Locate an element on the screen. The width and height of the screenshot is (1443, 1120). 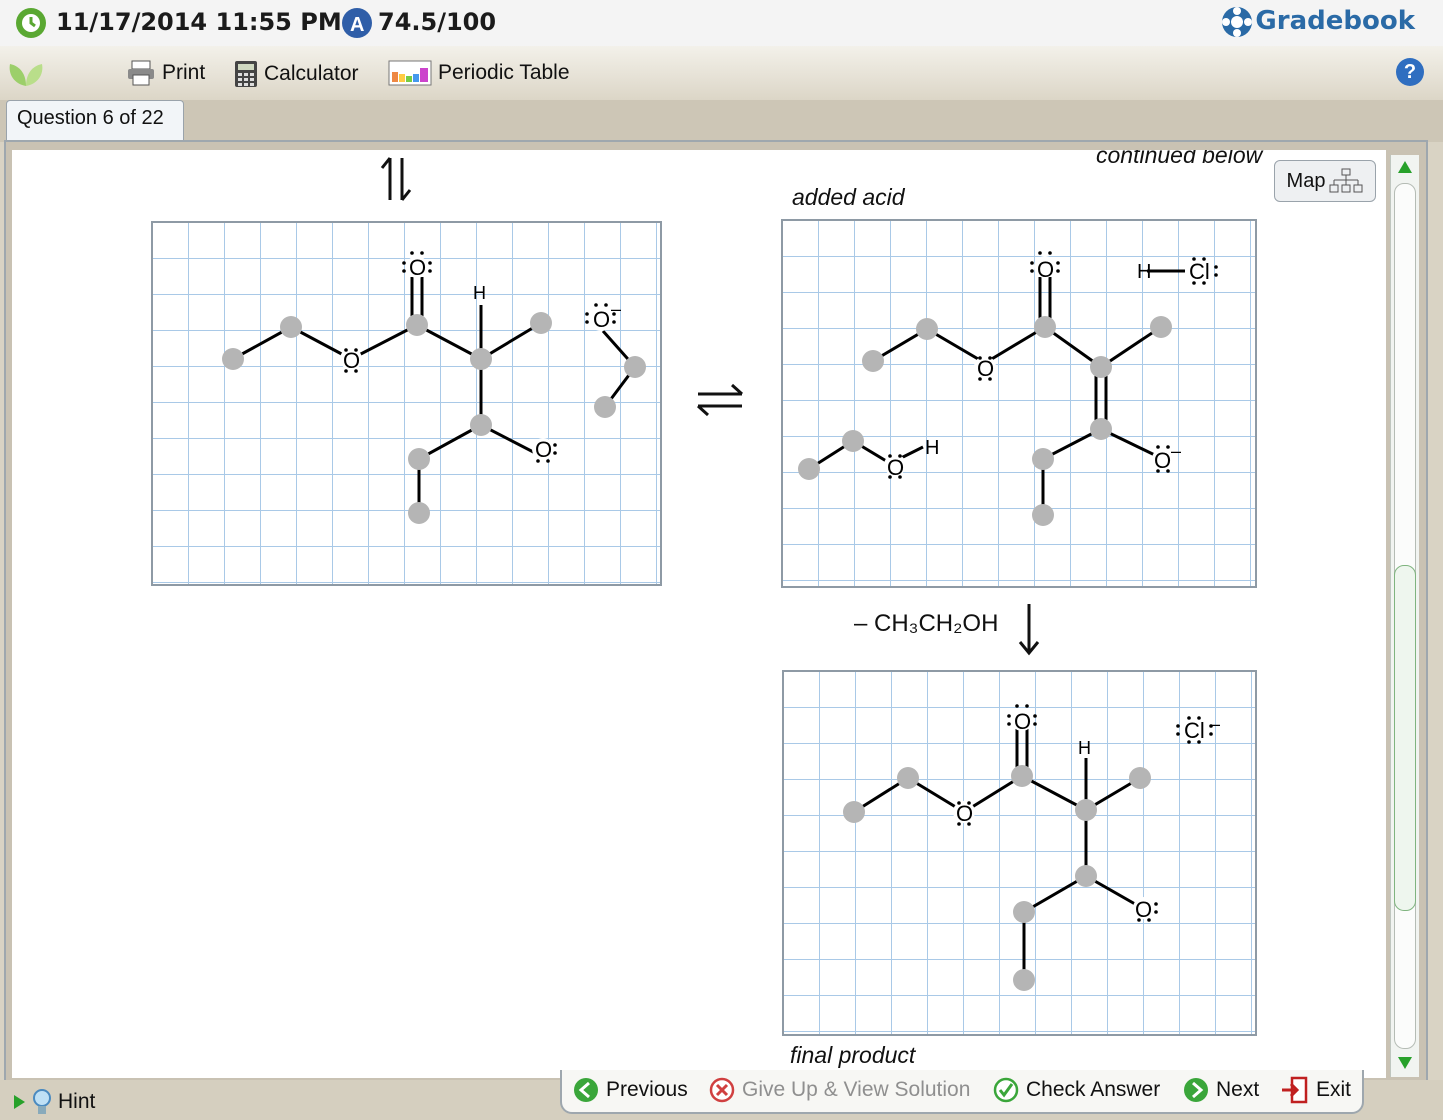
exit-button: Exit is located at coordinates (1315, 1090).